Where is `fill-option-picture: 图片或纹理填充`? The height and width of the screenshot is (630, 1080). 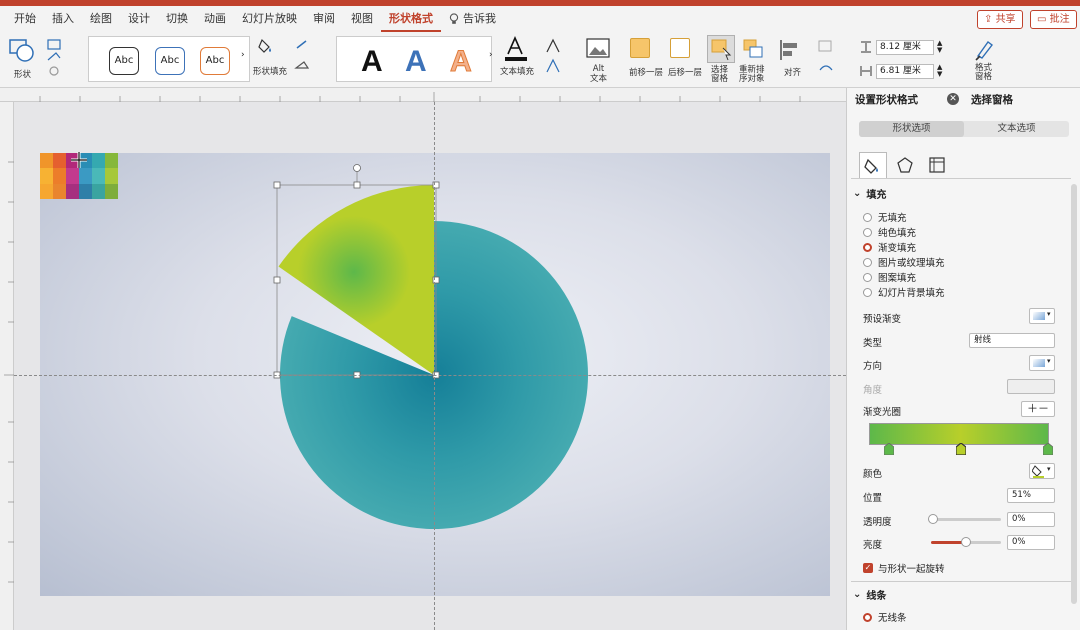
fill-option-picture: 图片或纹理填充 is located at coordinates (904, 262).